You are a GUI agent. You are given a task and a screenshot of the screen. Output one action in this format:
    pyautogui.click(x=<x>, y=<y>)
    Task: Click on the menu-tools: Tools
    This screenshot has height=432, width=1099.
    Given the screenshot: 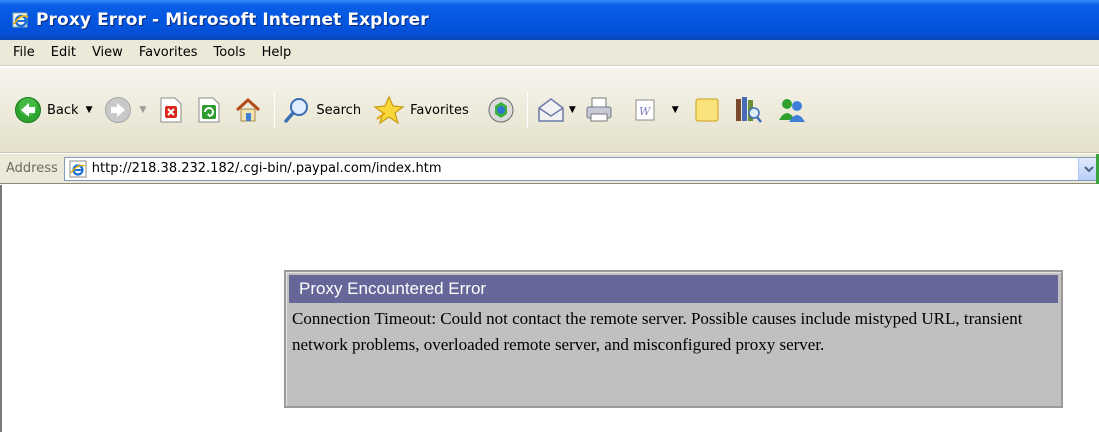 What is the action you would take?
    pyautogui.click(x=231, y=52)
    